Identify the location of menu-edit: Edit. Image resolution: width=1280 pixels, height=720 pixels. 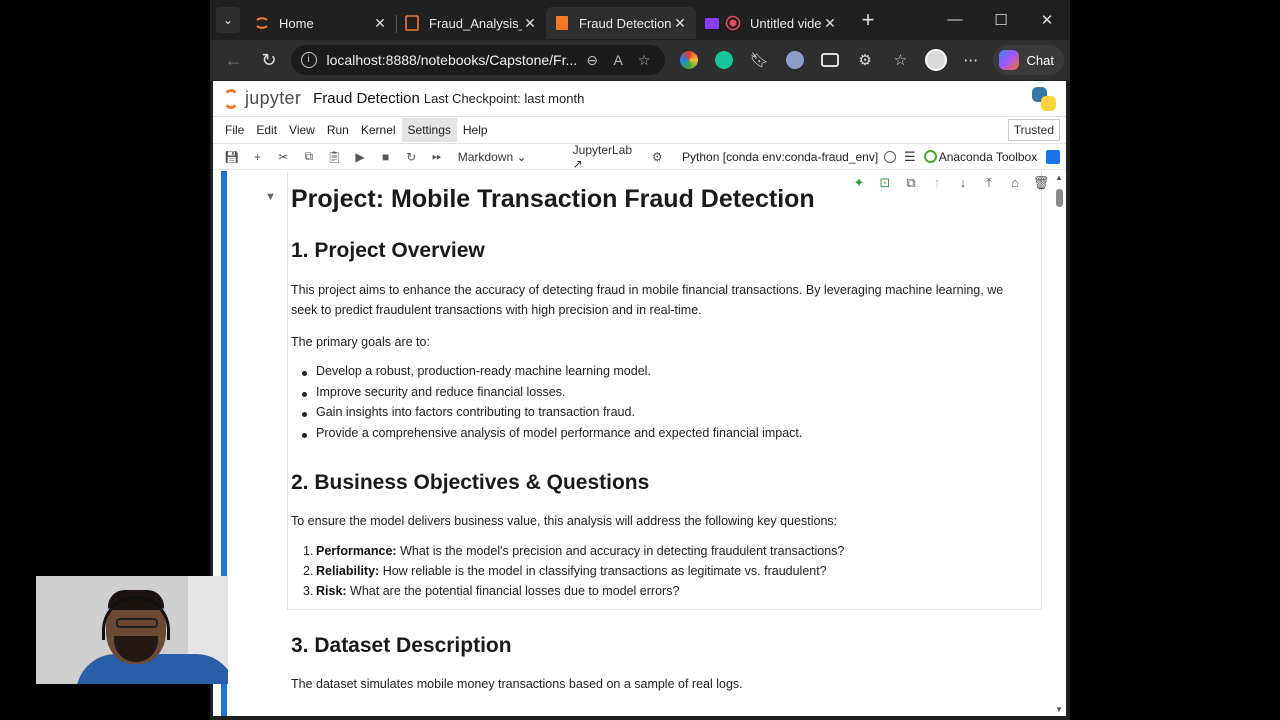
(266, 130).